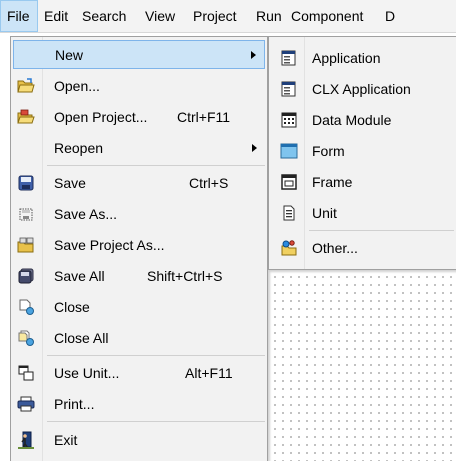 The width and height of the screenshot is (456, 461). Describe the element at coordinates (209, 372) in the screenshot. I see `menu-item-shortcut: Alt+F11` at that location.